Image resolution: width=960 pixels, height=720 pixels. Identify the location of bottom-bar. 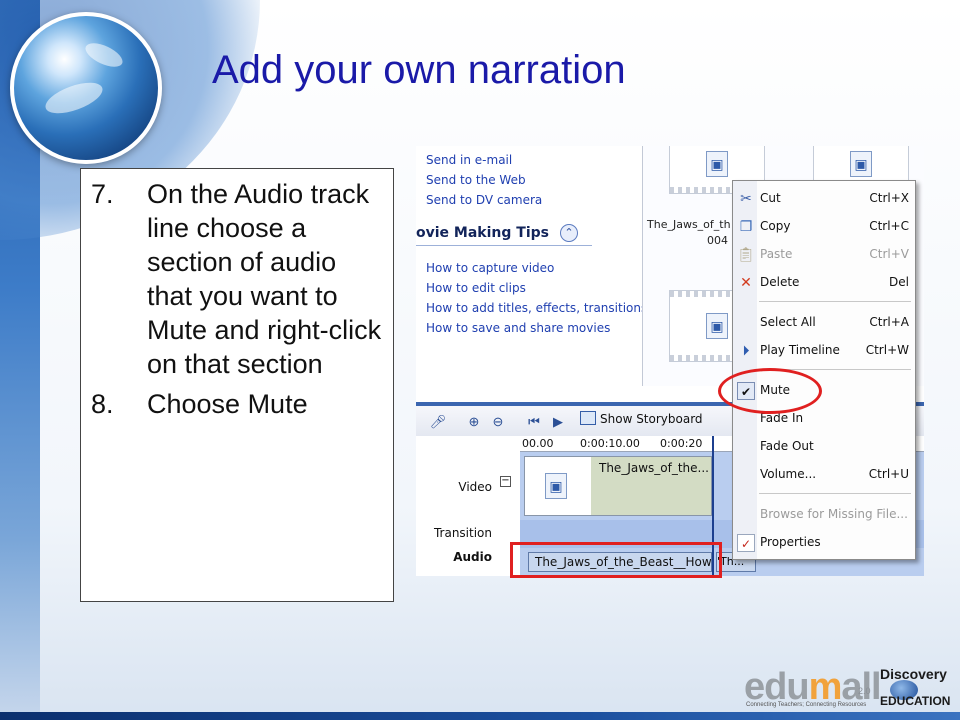
(480, 716).